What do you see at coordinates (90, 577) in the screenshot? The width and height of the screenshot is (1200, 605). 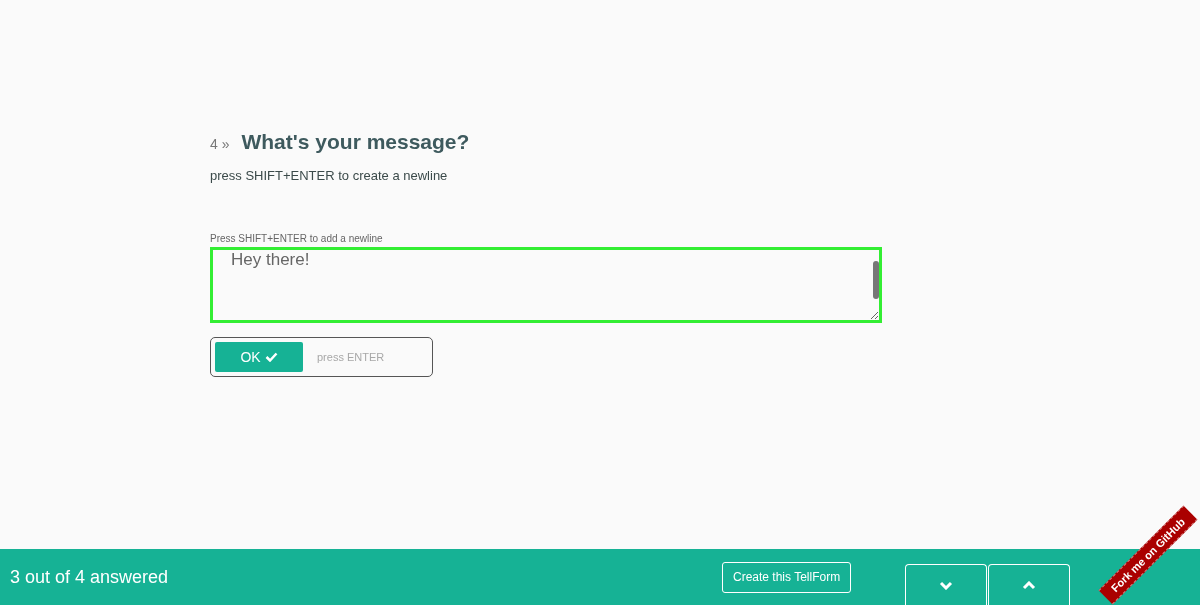 I see `progress-text: 3 out of 4 answered` at bounding box center [90, 577].